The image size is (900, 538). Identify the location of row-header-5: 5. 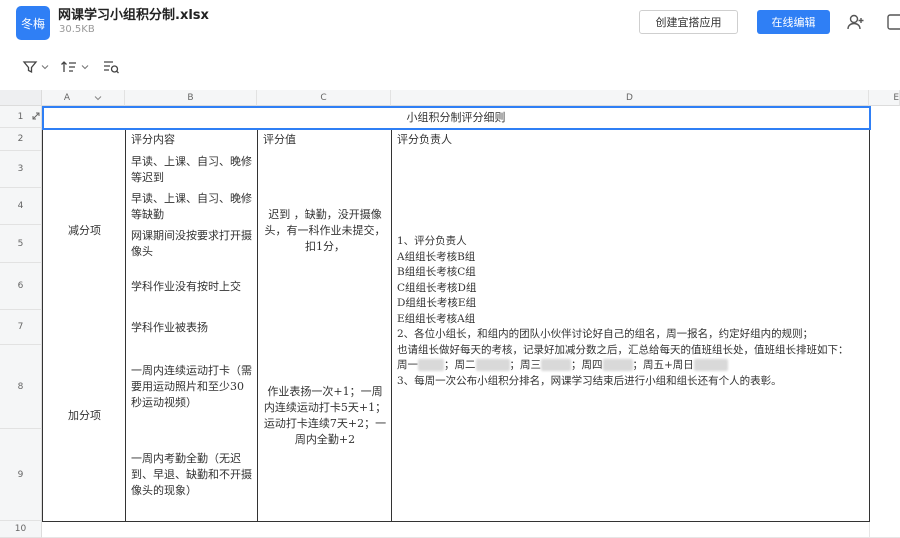
(21, 244).